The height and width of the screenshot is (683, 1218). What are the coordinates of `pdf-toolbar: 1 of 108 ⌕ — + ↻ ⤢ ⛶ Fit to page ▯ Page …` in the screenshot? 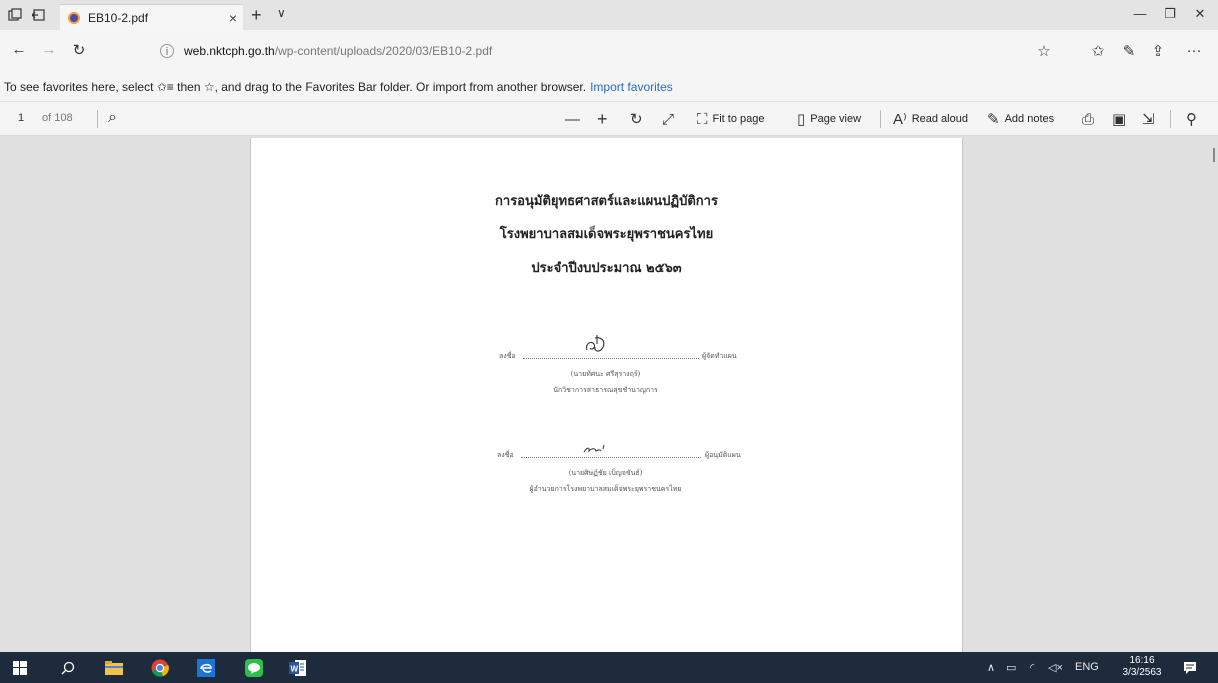 It's located at (609, 119).